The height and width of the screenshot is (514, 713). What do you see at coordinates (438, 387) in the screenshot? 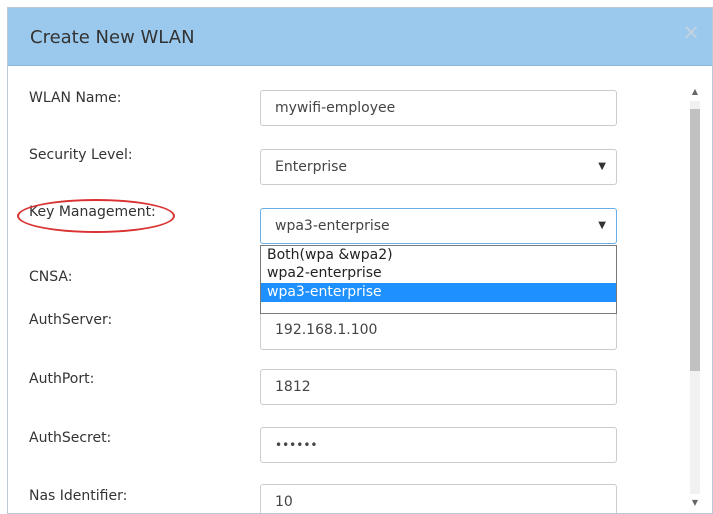
I see `auth-port-input: 1812` at bounding box center [438, 387].